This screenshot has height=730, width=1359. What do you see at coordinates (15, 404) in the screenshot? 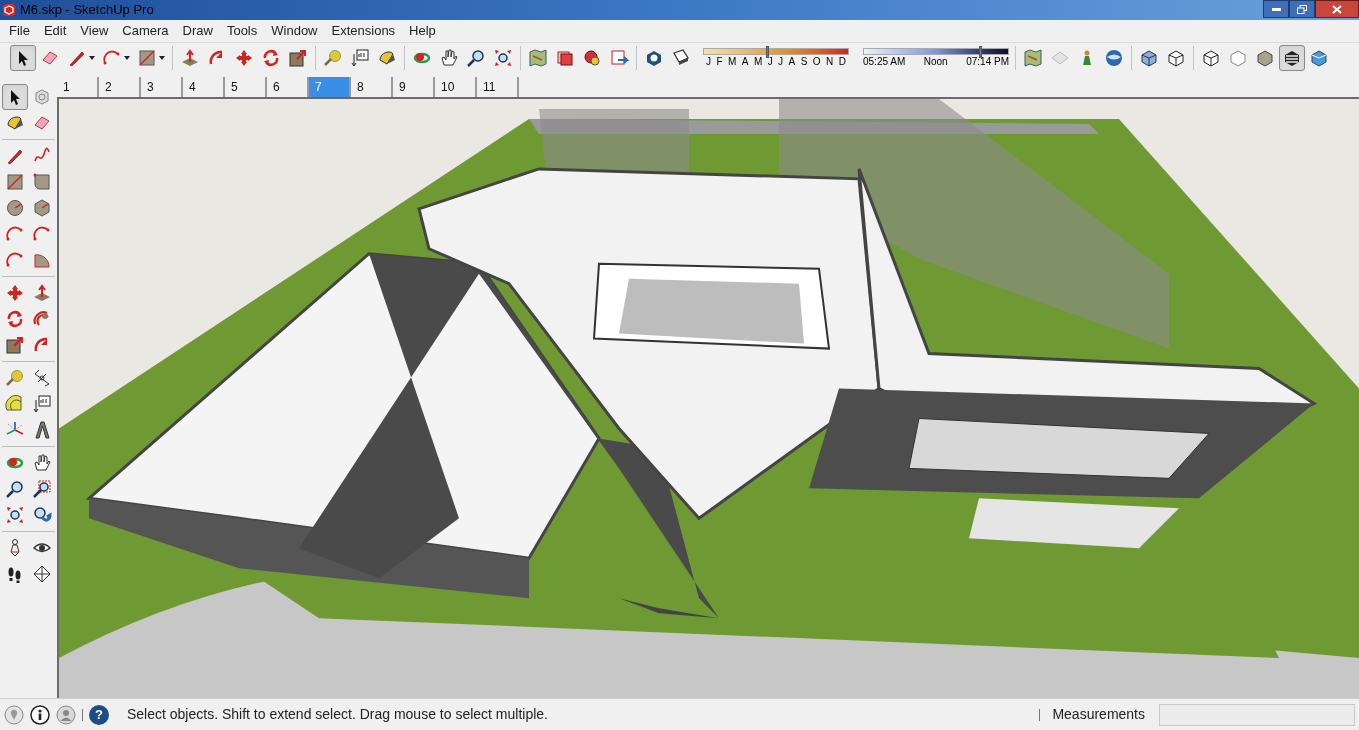
I see `protractor-icon` at bounding box center [15, 404].